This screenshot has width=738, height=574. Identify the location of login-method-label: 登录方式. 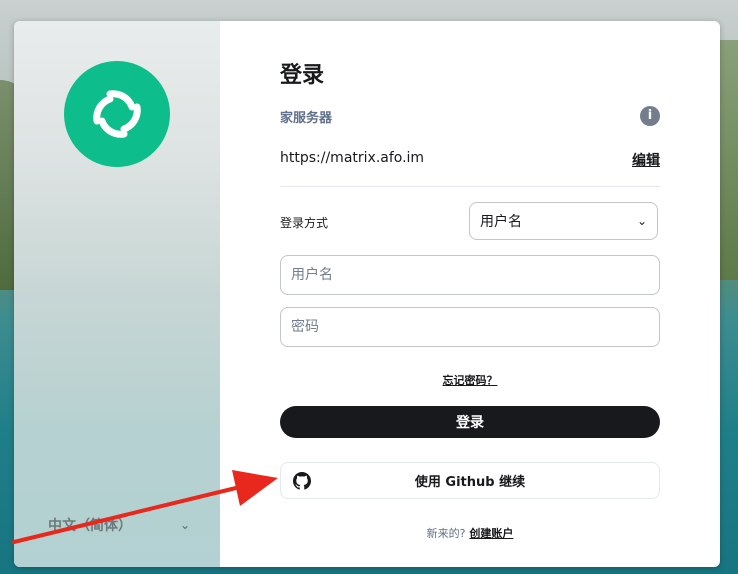
(304, 223).